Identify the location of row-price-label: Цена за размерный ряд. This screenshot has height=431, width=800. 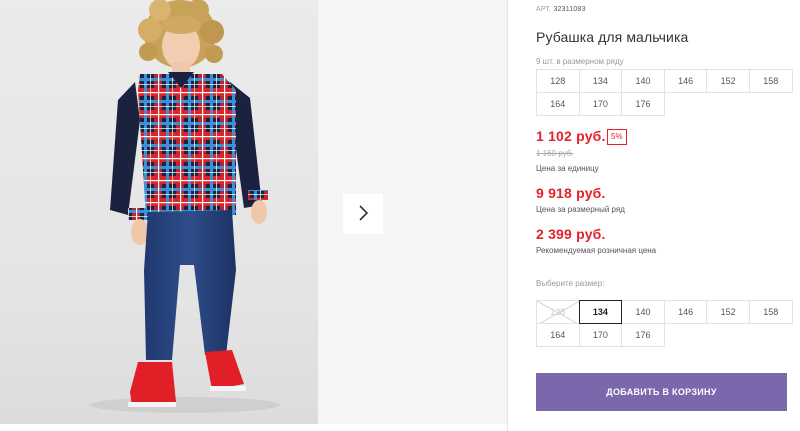
(580, 209).